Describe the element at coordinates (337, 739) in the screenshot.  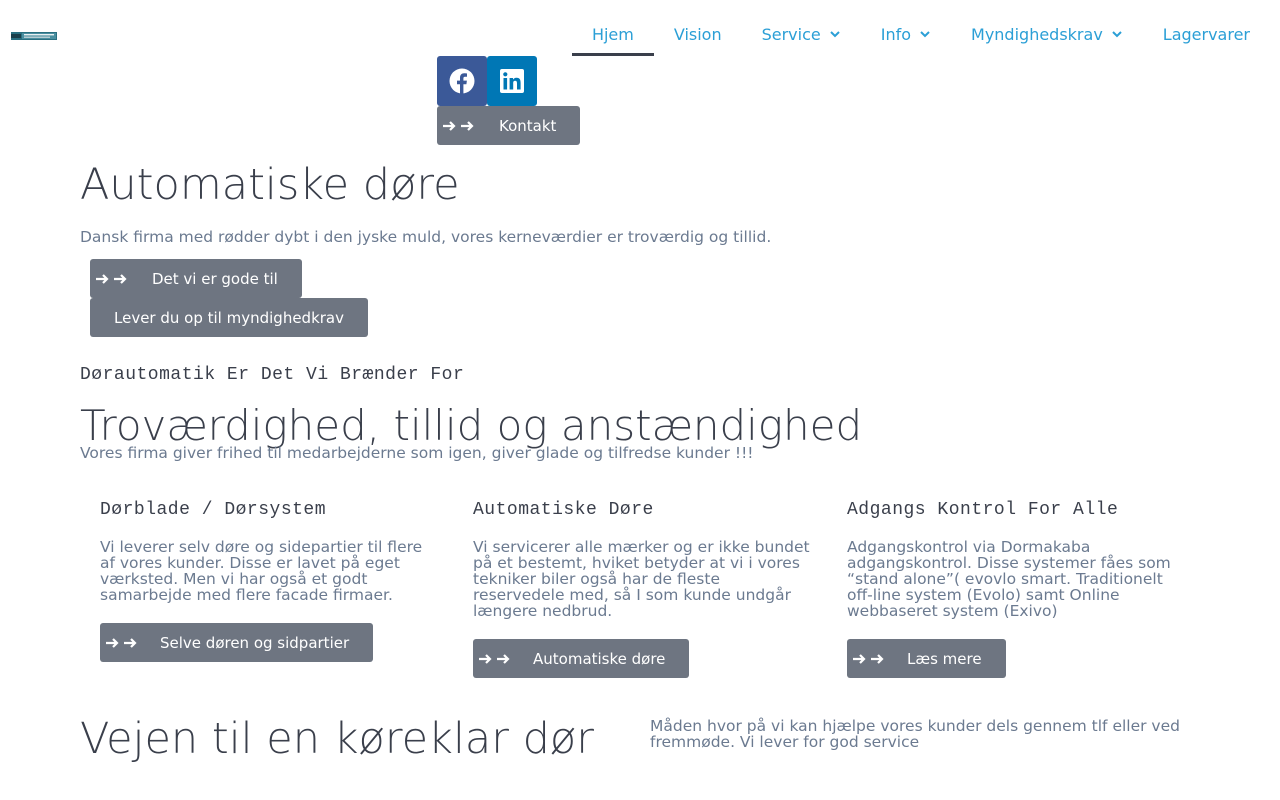
I see `bottom-title: Vejen til en køreklar dør` at that location.